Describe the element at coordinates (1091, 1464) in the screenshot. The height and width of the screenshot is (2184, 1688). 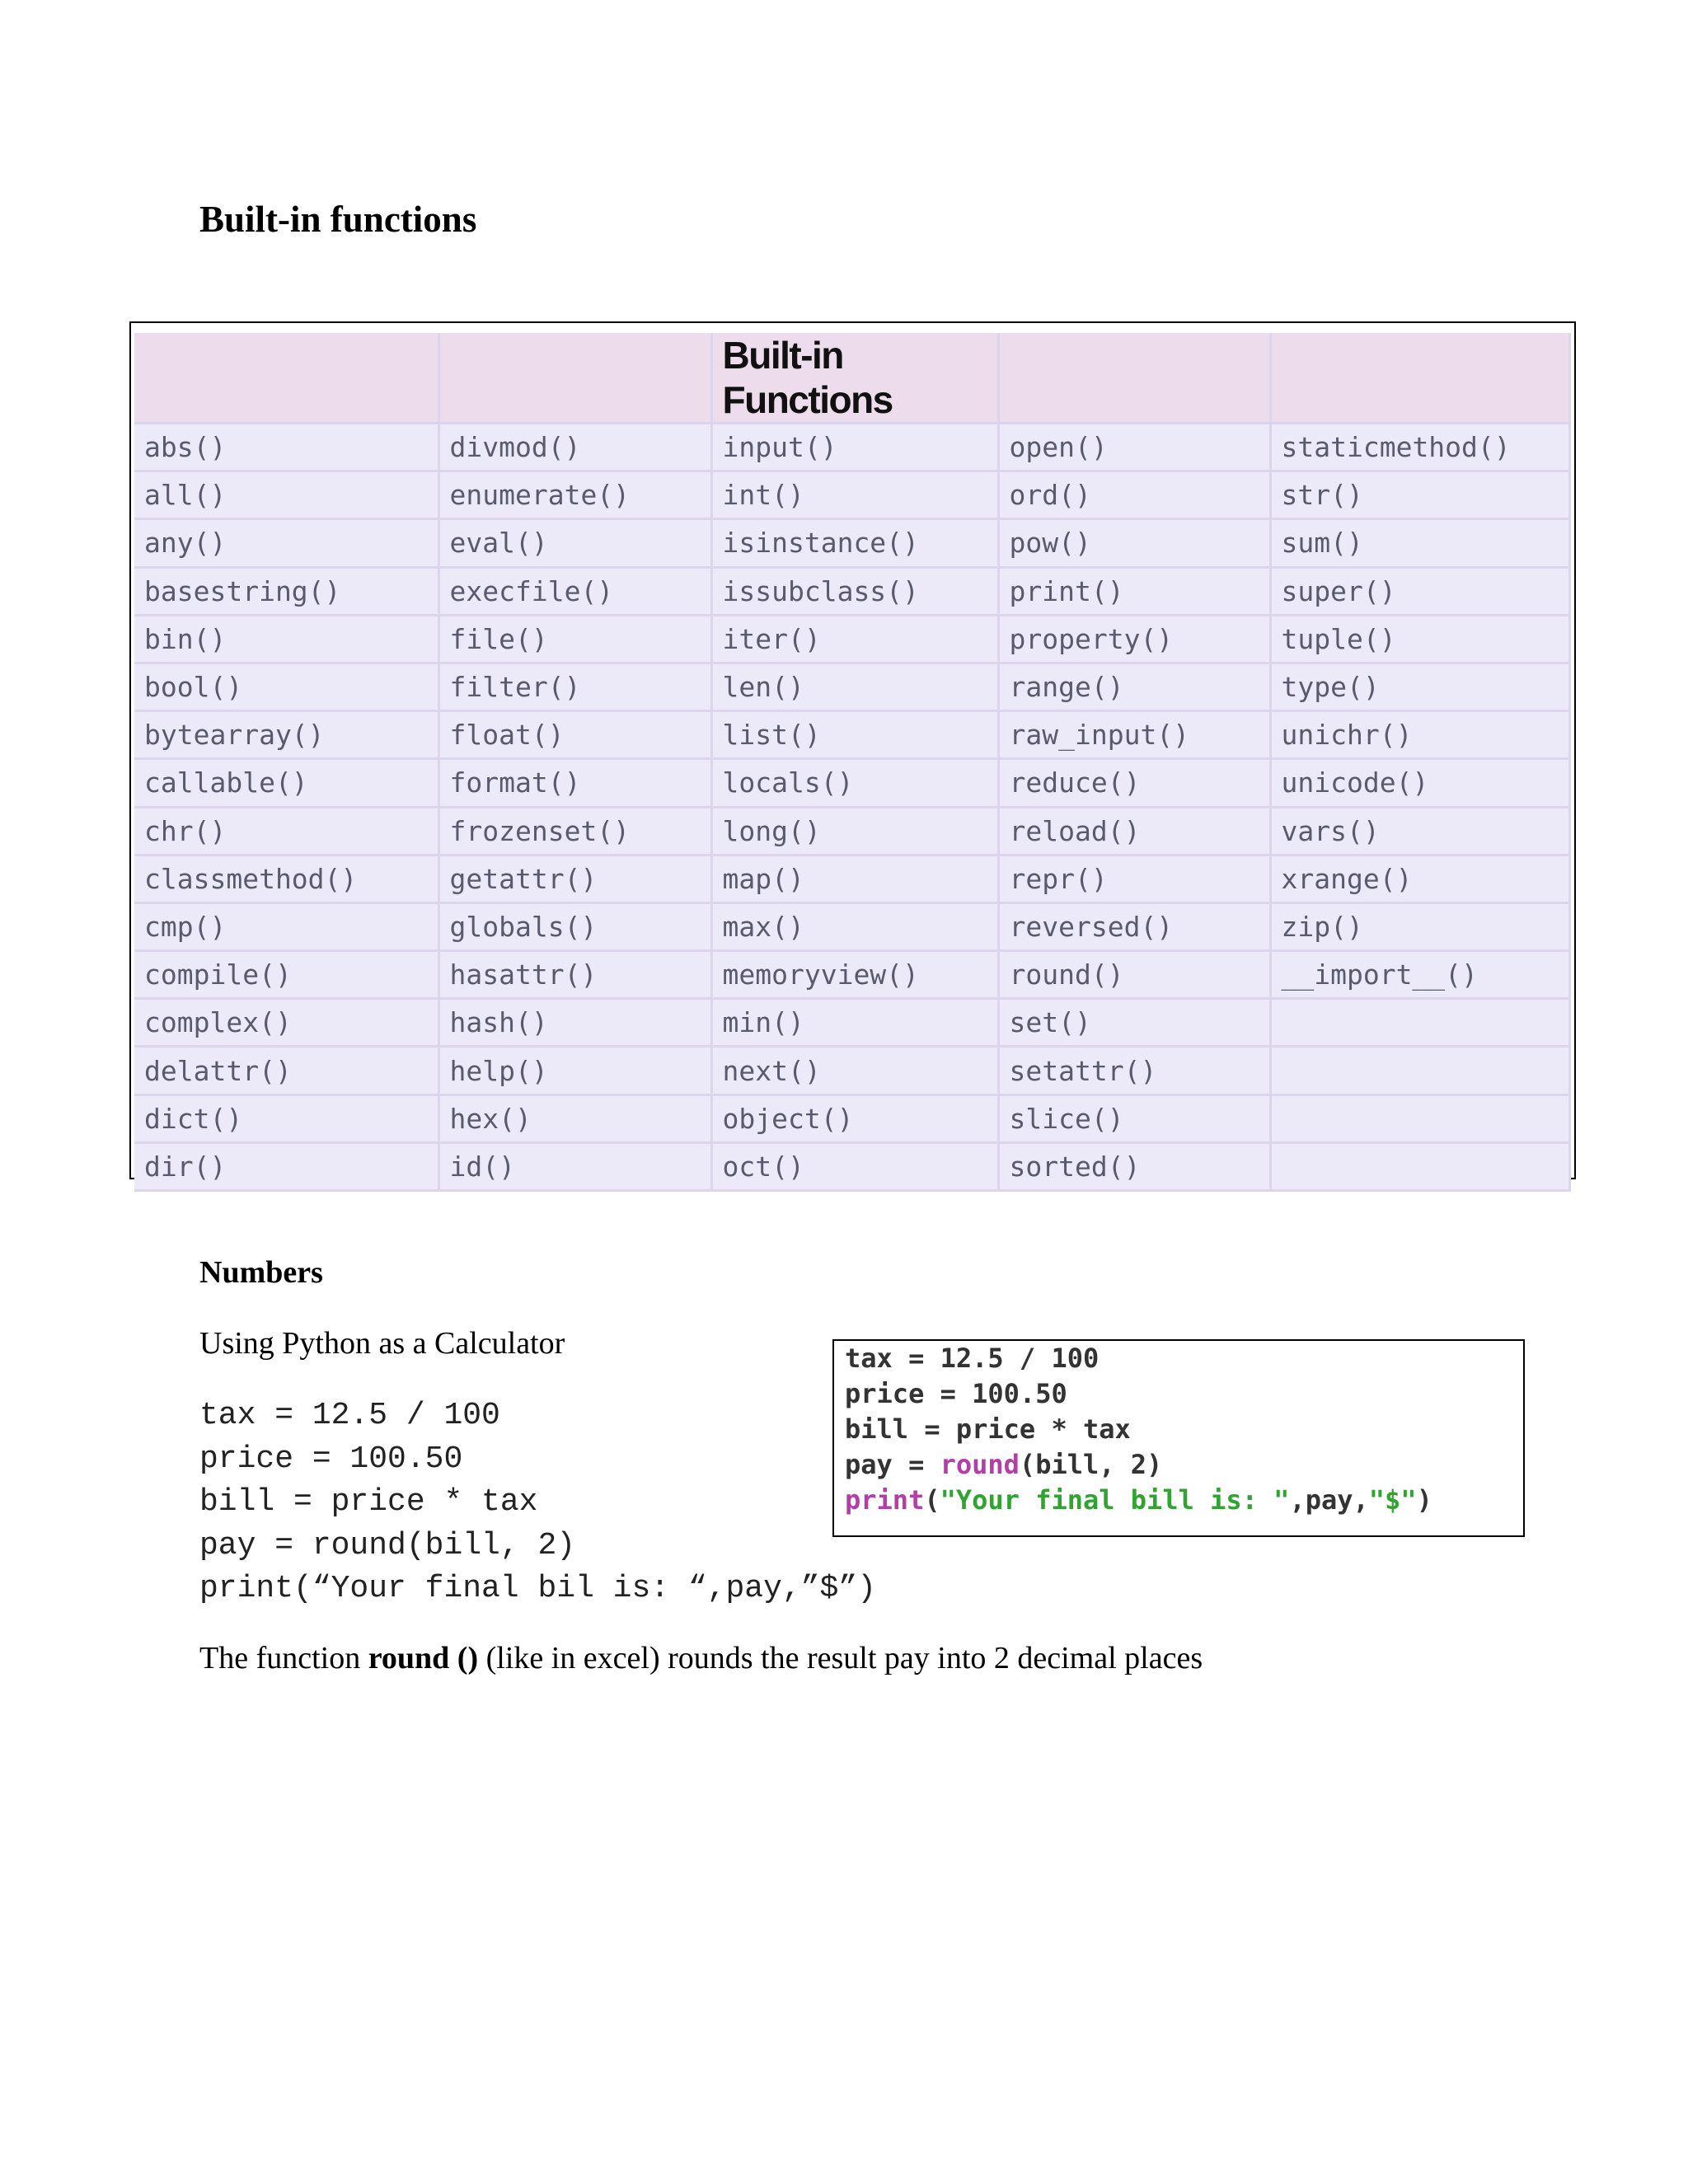
I see `code-text: (bill, 2)` at that location.